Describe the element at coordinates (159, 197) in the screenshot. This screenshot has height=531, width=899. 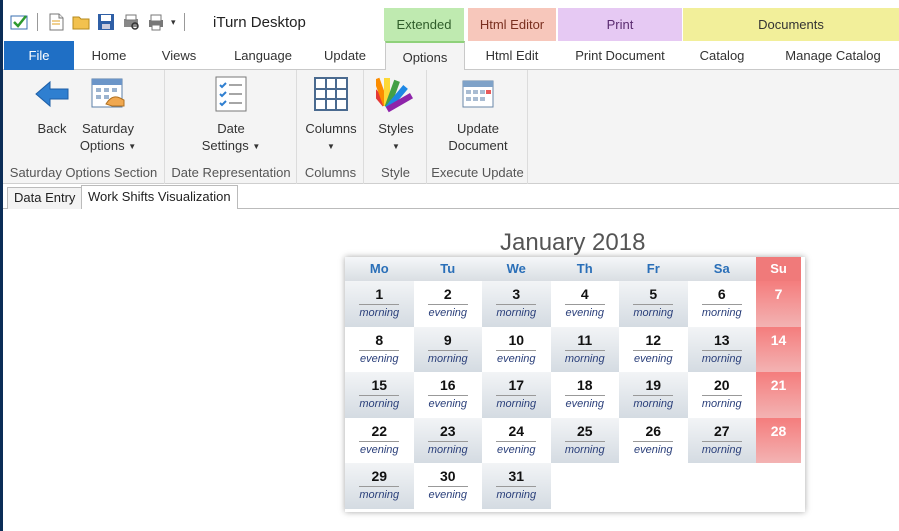
I see `tab-work-shifts-visualization: Work Shifts Visualization` at that location.